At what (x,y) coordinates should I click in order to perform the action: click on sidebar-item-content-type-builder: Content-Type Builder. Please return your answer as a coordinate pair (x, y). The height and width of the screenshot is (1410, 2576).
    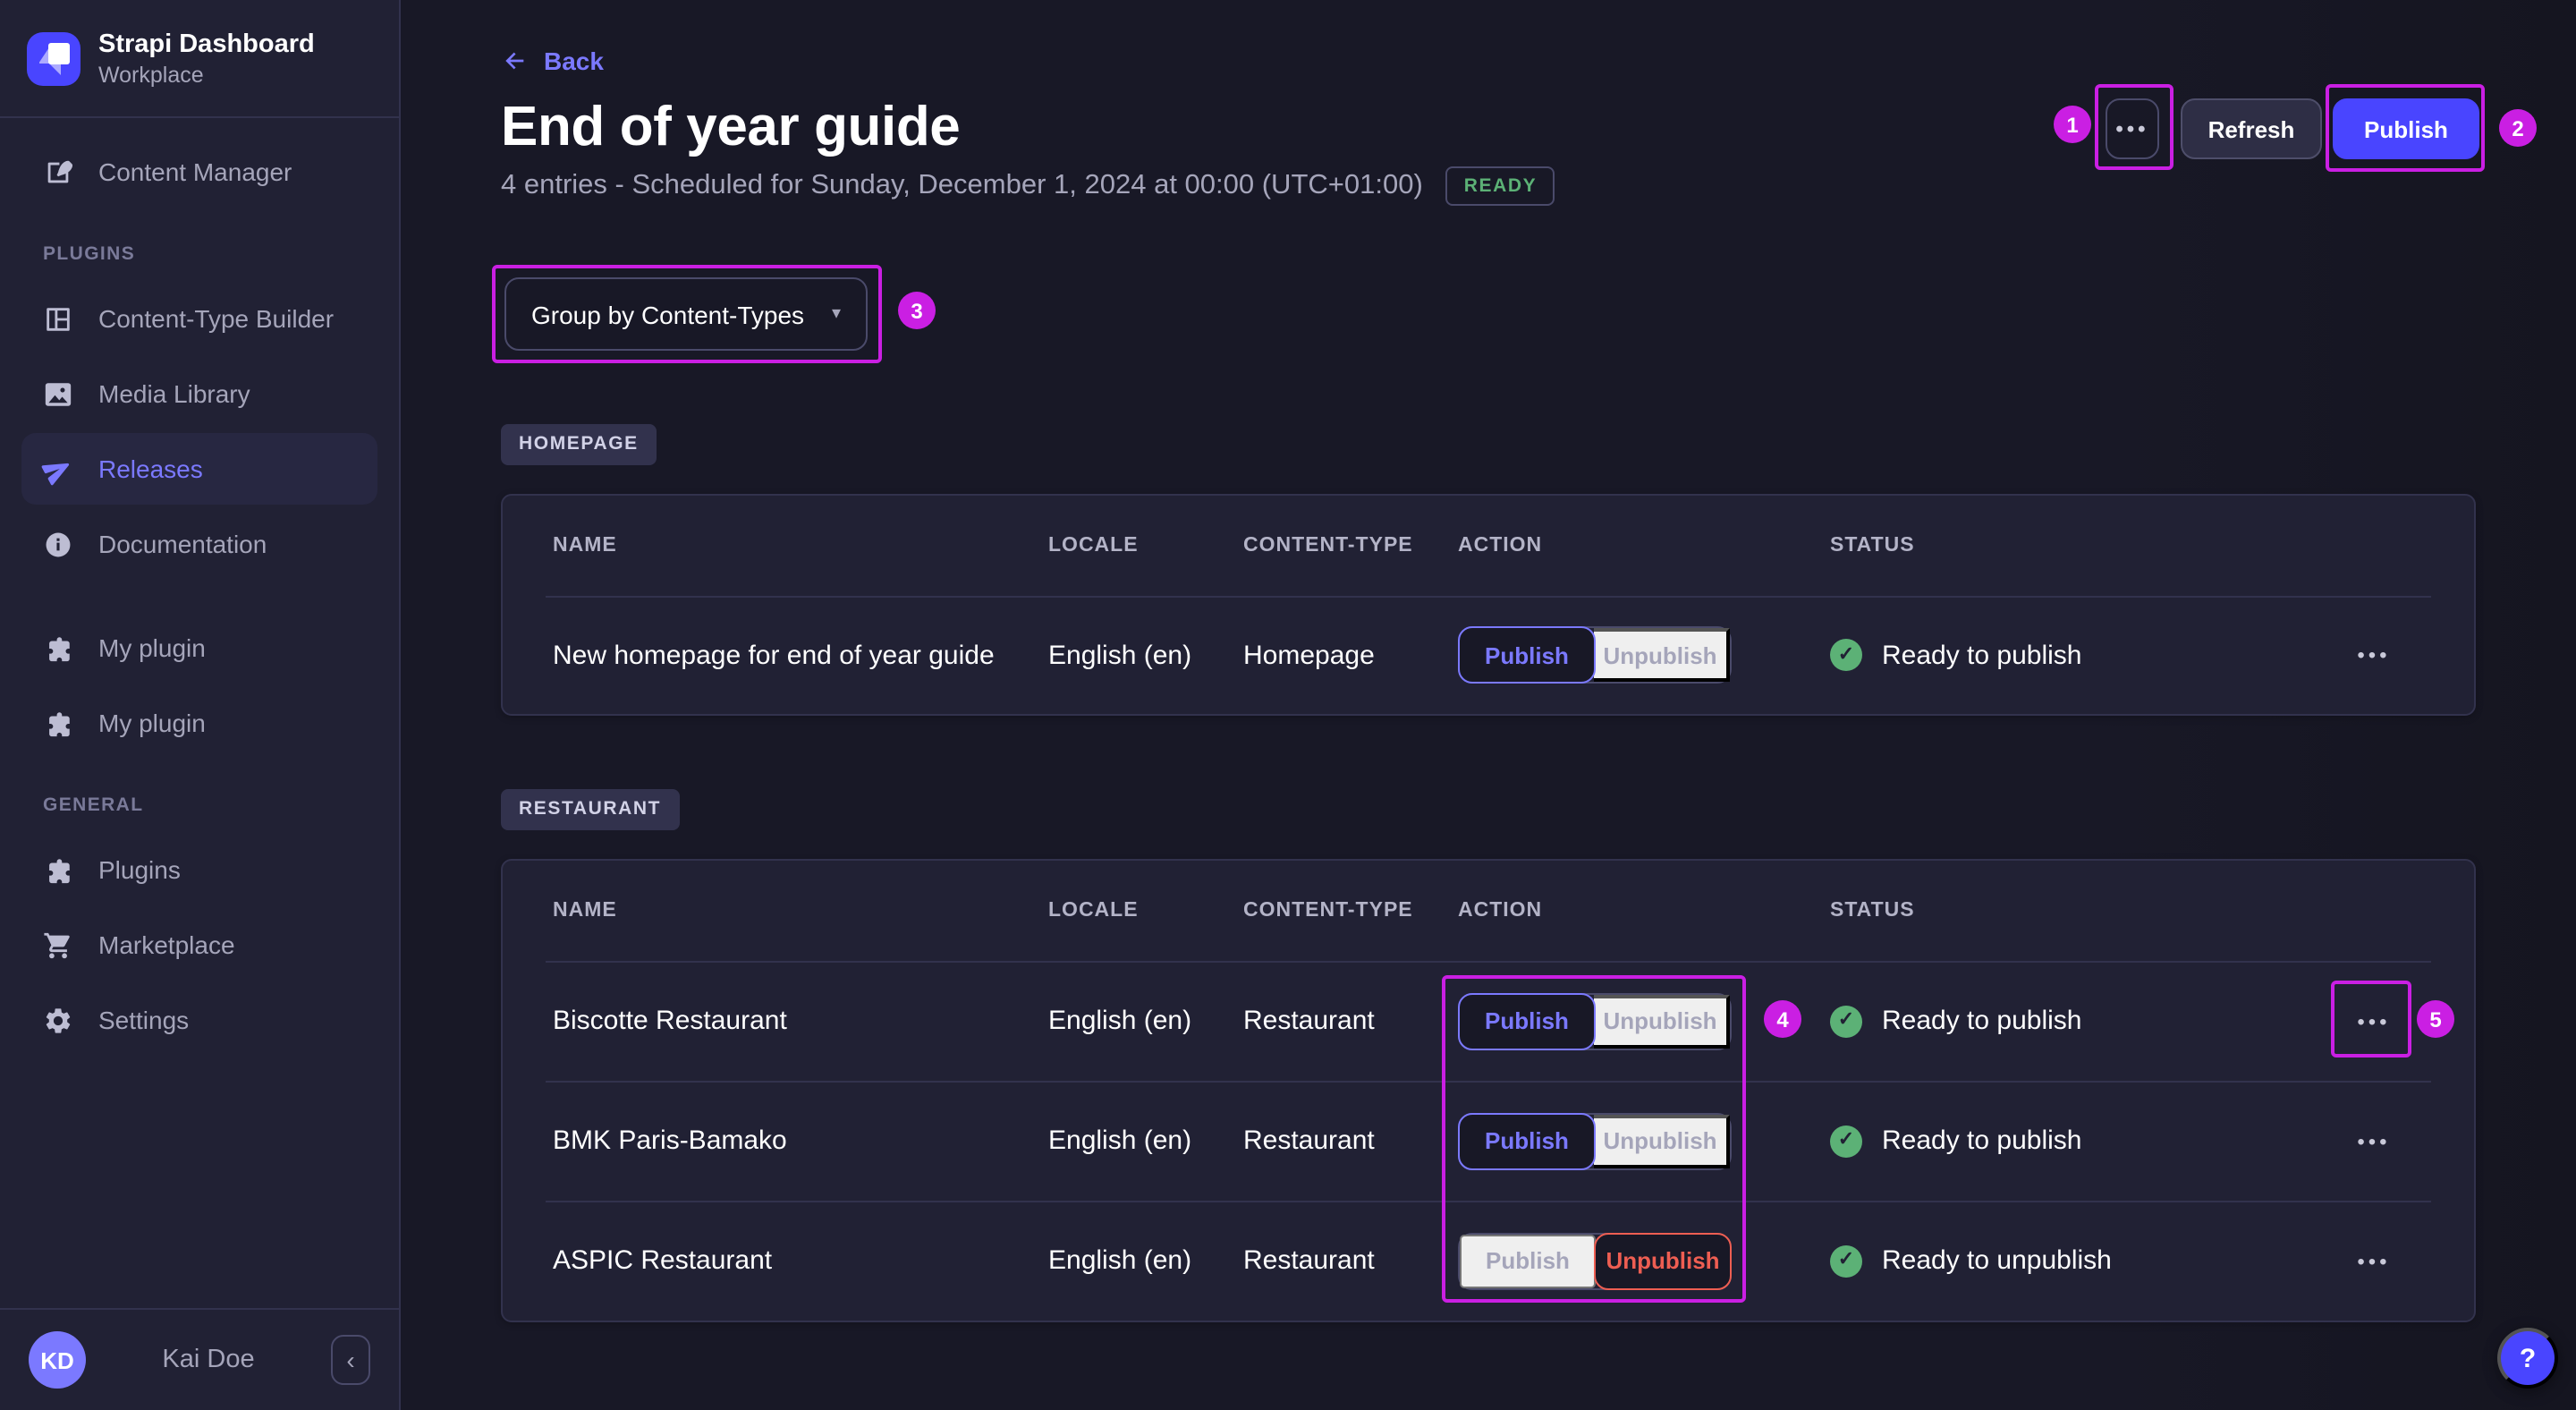
    Looking at the image, I should click on (199, 319).